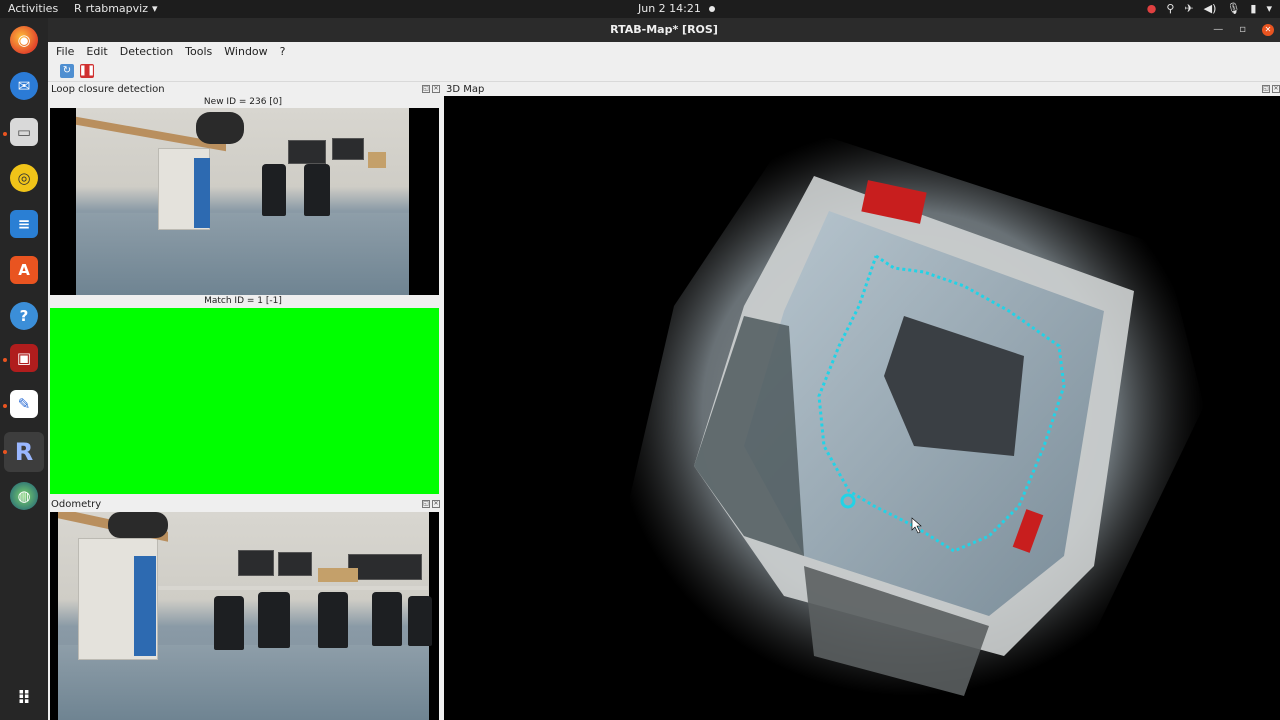  Describe the element at coordinates (33, 8) in the screenshot. I see `activities-button: Activities` at that location.